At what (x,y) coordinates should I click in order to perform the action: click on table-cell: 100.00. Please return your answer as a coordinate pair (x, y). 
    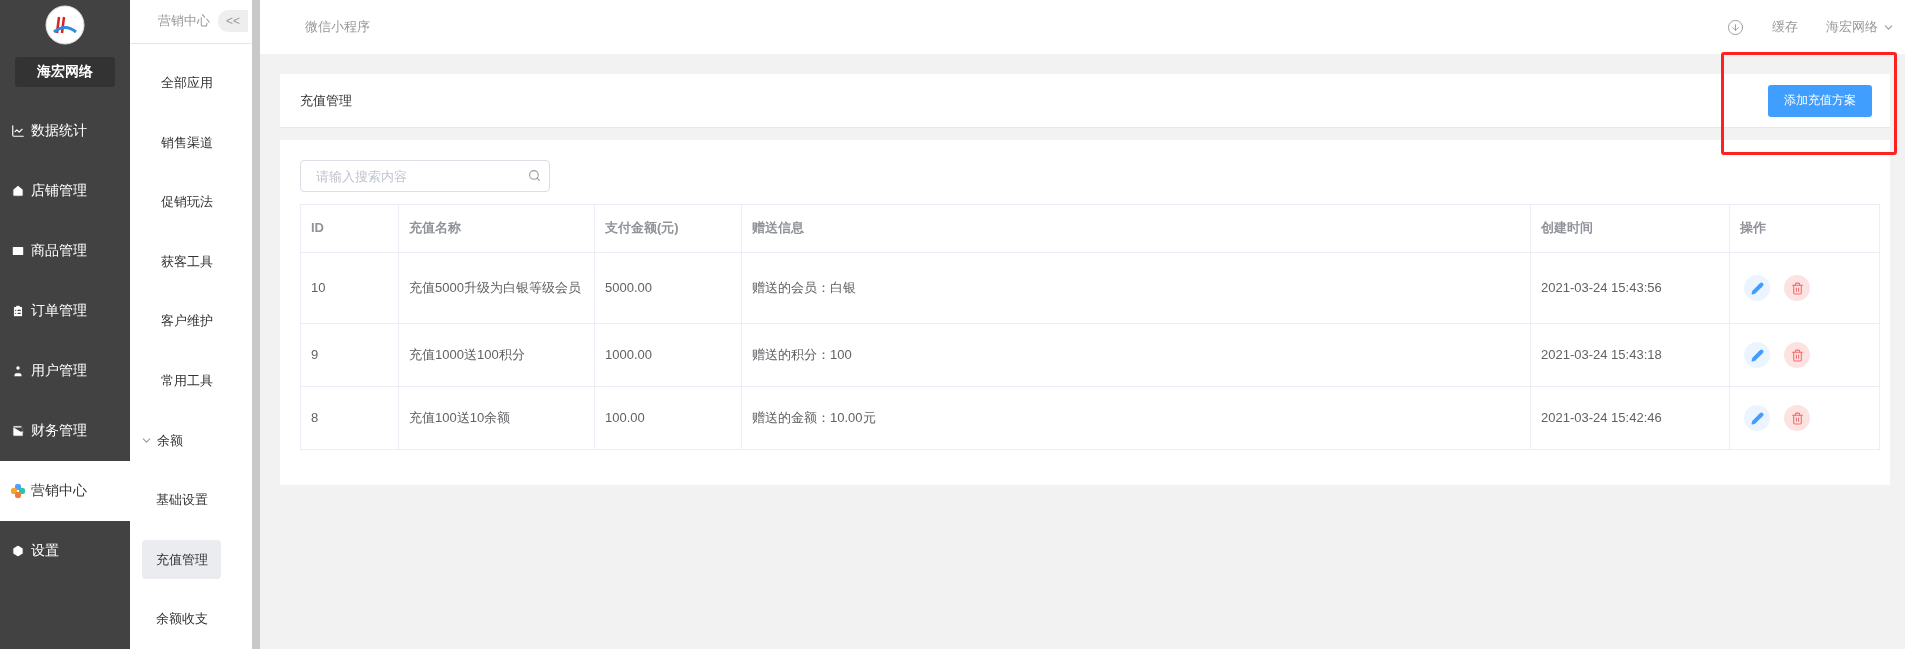
    Looking at the image, I should click on (668, 418).